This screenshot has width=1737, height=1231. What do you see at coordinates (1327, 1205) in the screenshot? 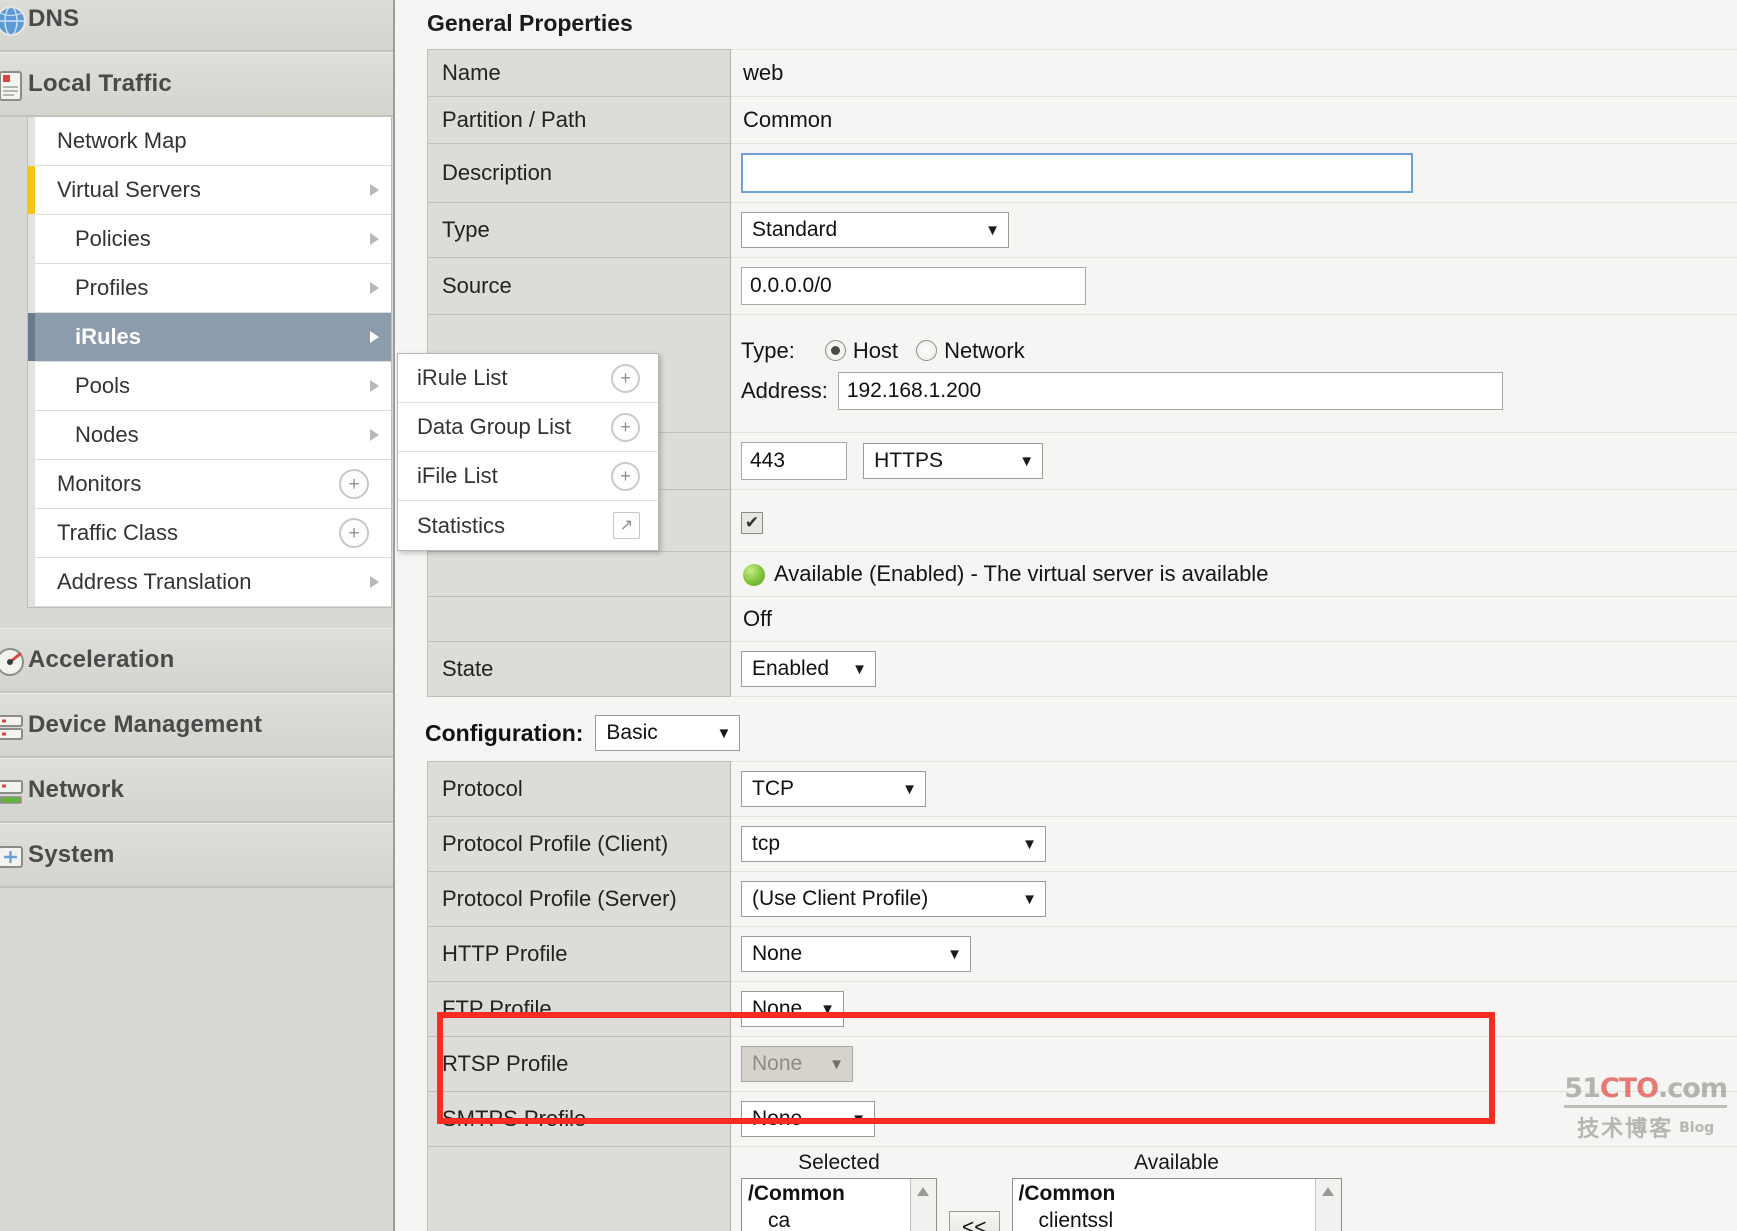
I see `available-list-scrollbar` at bounding box center [1327, 1205].